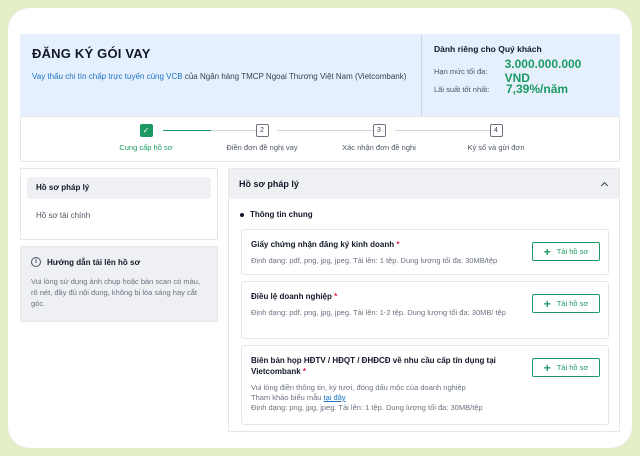  Describe the element at coordinates (379, 138) in the screenshot. I see `step-3: 3 Xác nhận đơn đề nghị` at that location.